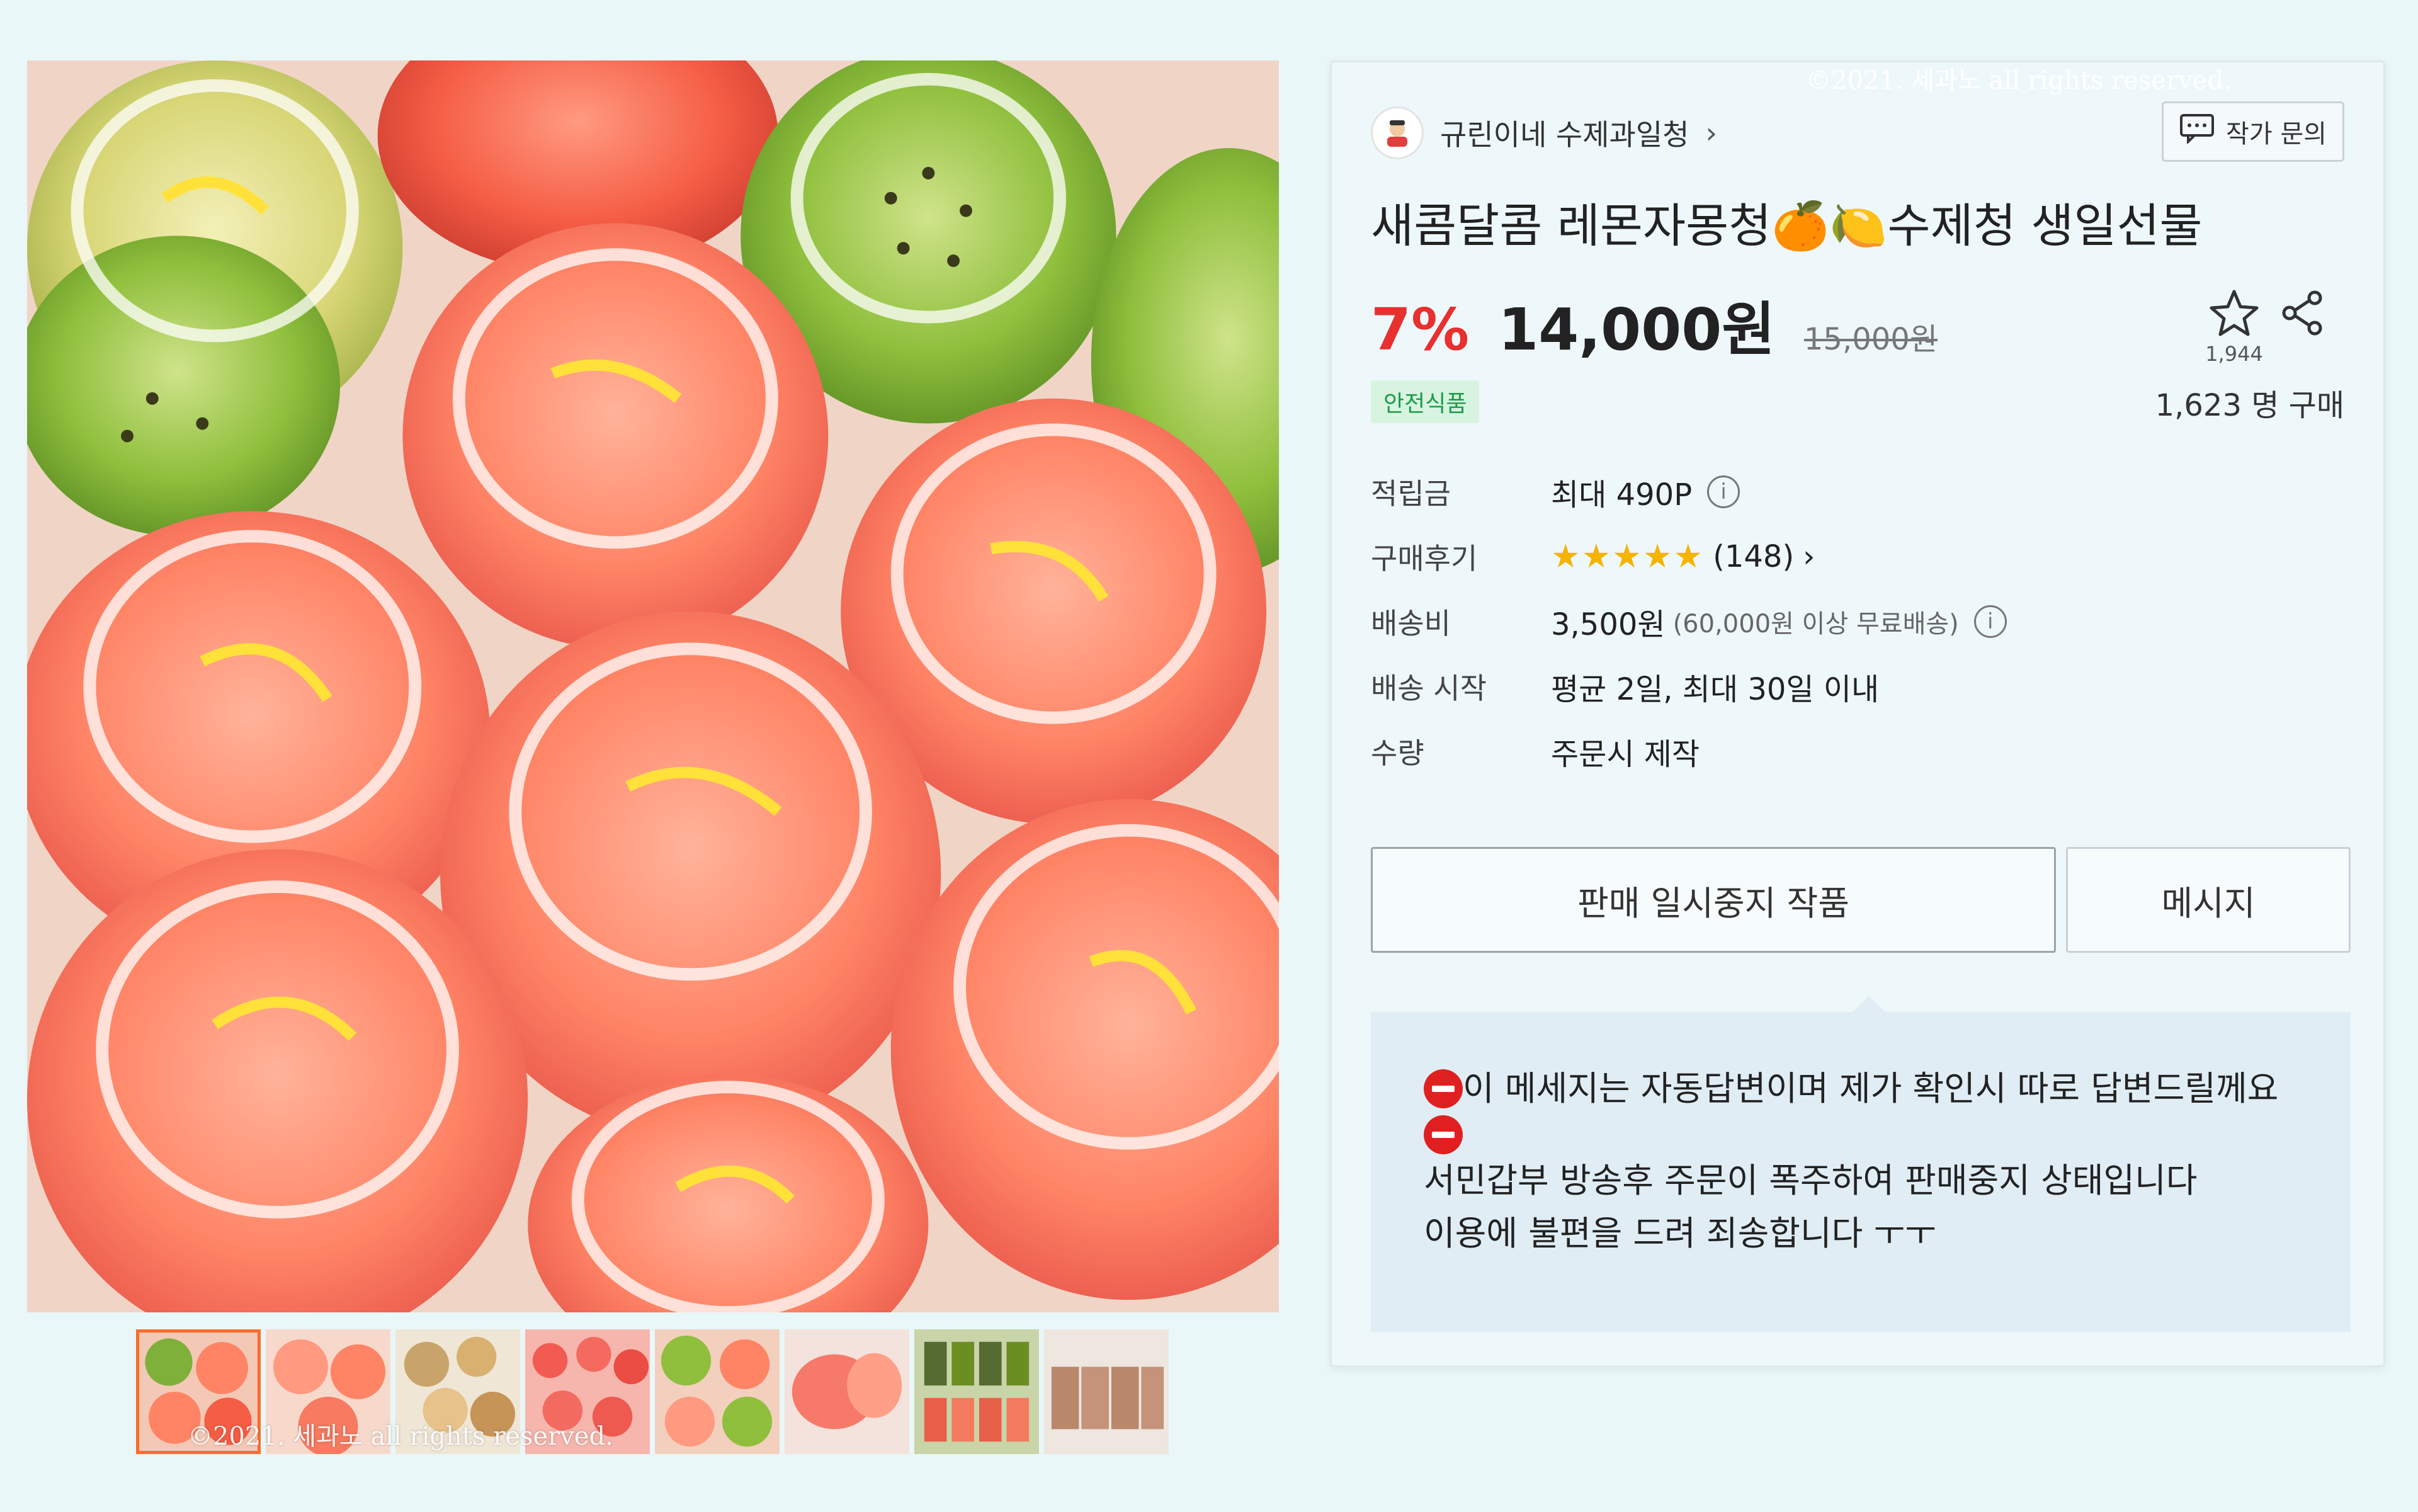 The image size is (2418, 1512). What do you see at coordinates (1816, 624) in the screenshot?
I see `free-shipping-note: (60,000원 이상 무료배송)` at bounding box center [1816, 624].